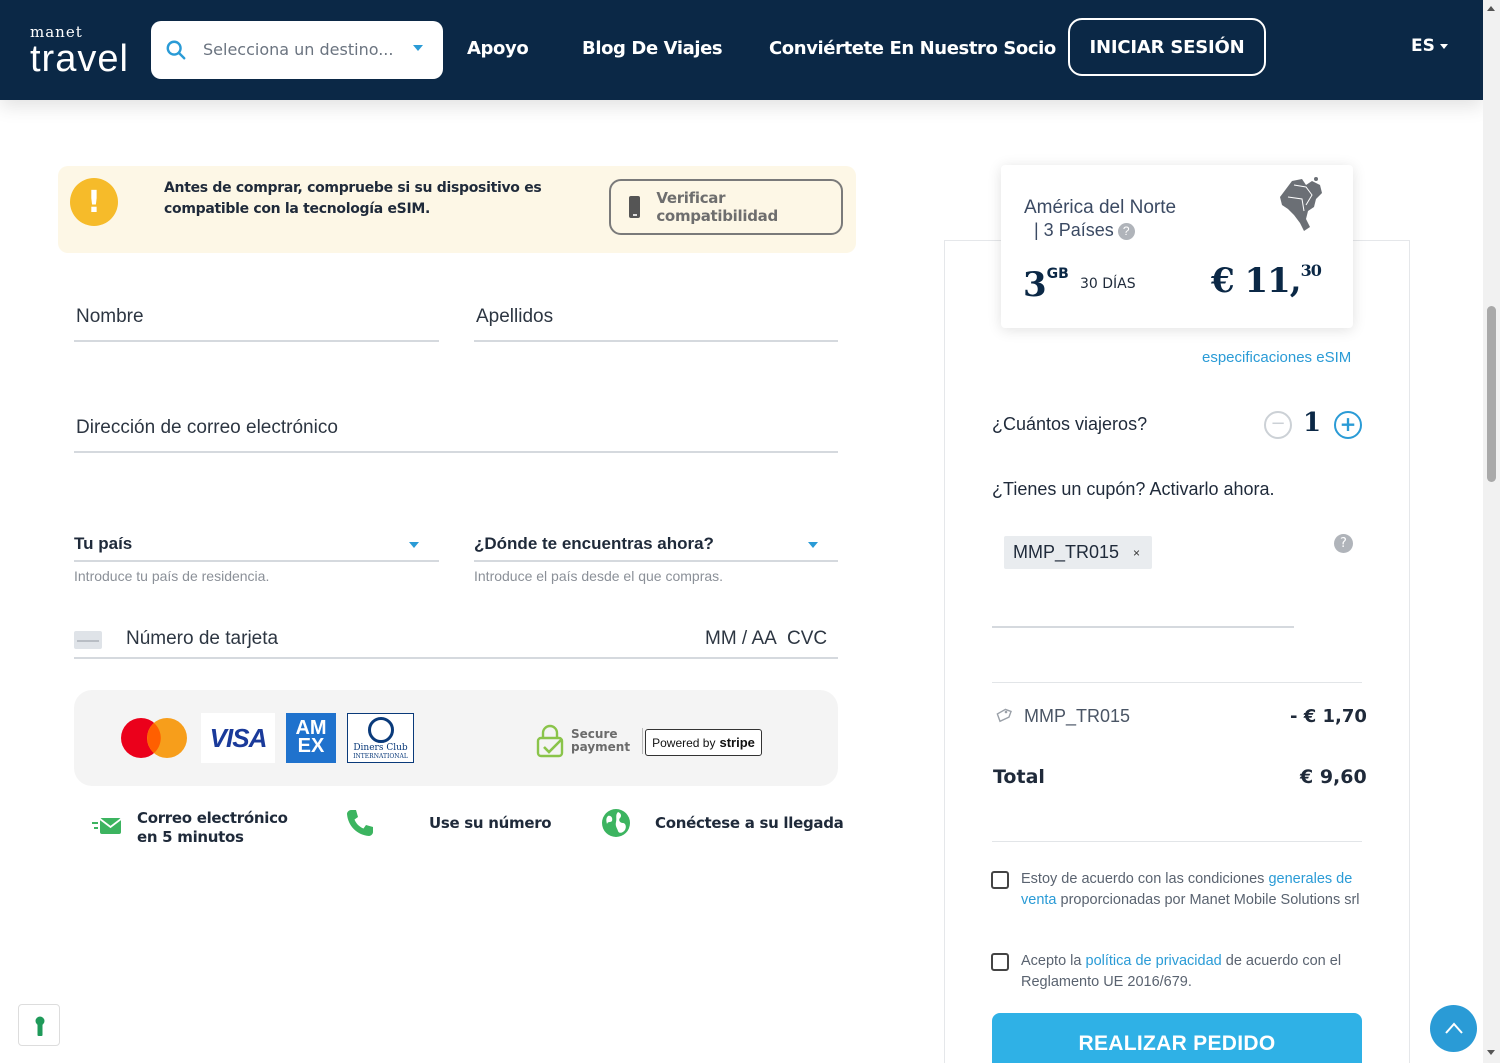  I want to click on first-name-field: Nombre, so click(256, 317).